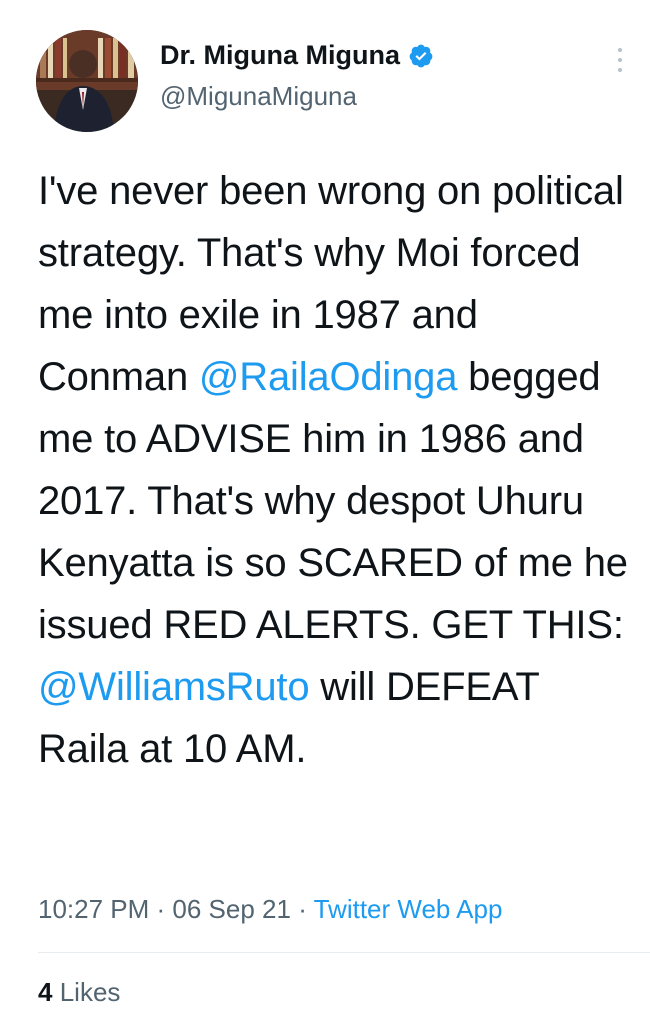 The height and width of the screenshot is (1031, 650). I want to click on author-display-name: Dr. Miguna Miguna, so click(280, 55).